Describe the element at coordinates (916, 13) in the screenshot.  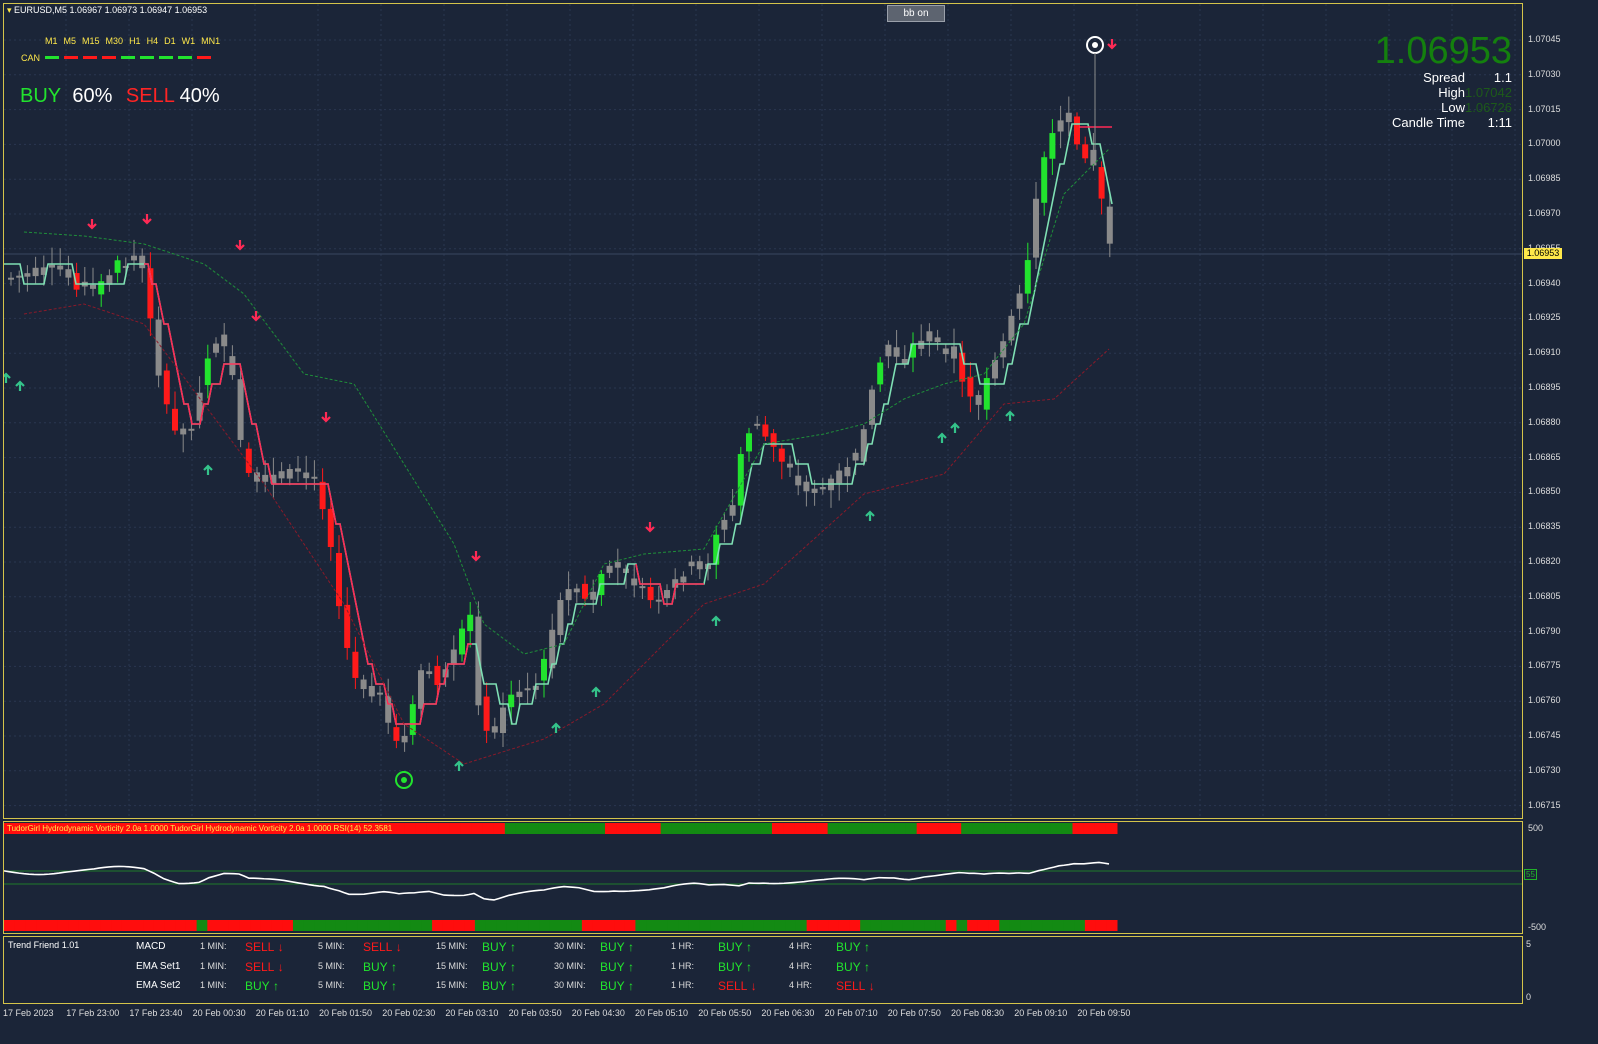
I see `bb-button: bb on` at that location.